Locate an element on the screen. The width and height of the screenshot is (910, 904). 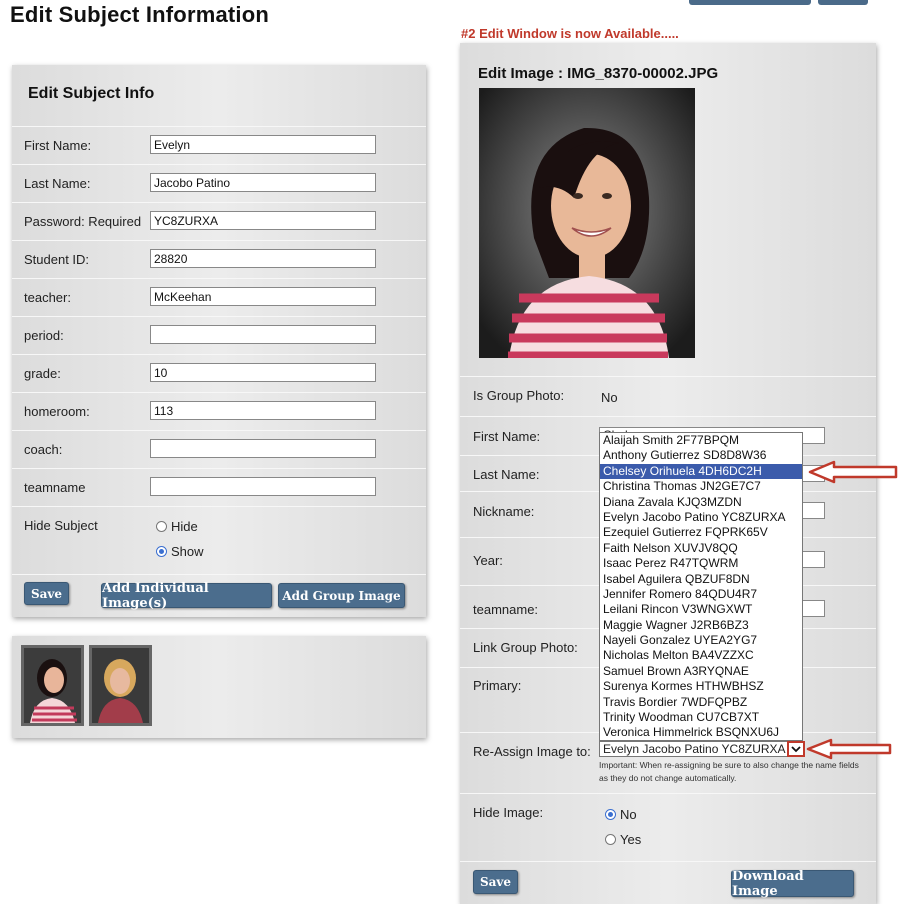
page-title: Edit Subject Information is located at coordinates (140, 14).